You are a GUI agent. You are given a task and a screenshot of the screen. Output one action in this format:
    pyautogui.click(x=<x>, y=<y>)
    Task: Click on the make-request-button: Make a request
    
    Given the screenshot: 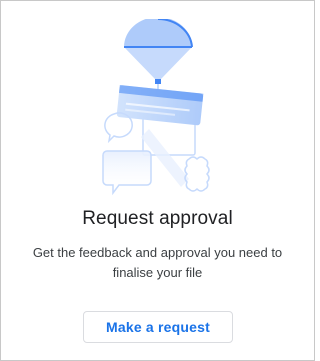 What is the action you would take?
    pyautogui.click(x=158, y=327)
    